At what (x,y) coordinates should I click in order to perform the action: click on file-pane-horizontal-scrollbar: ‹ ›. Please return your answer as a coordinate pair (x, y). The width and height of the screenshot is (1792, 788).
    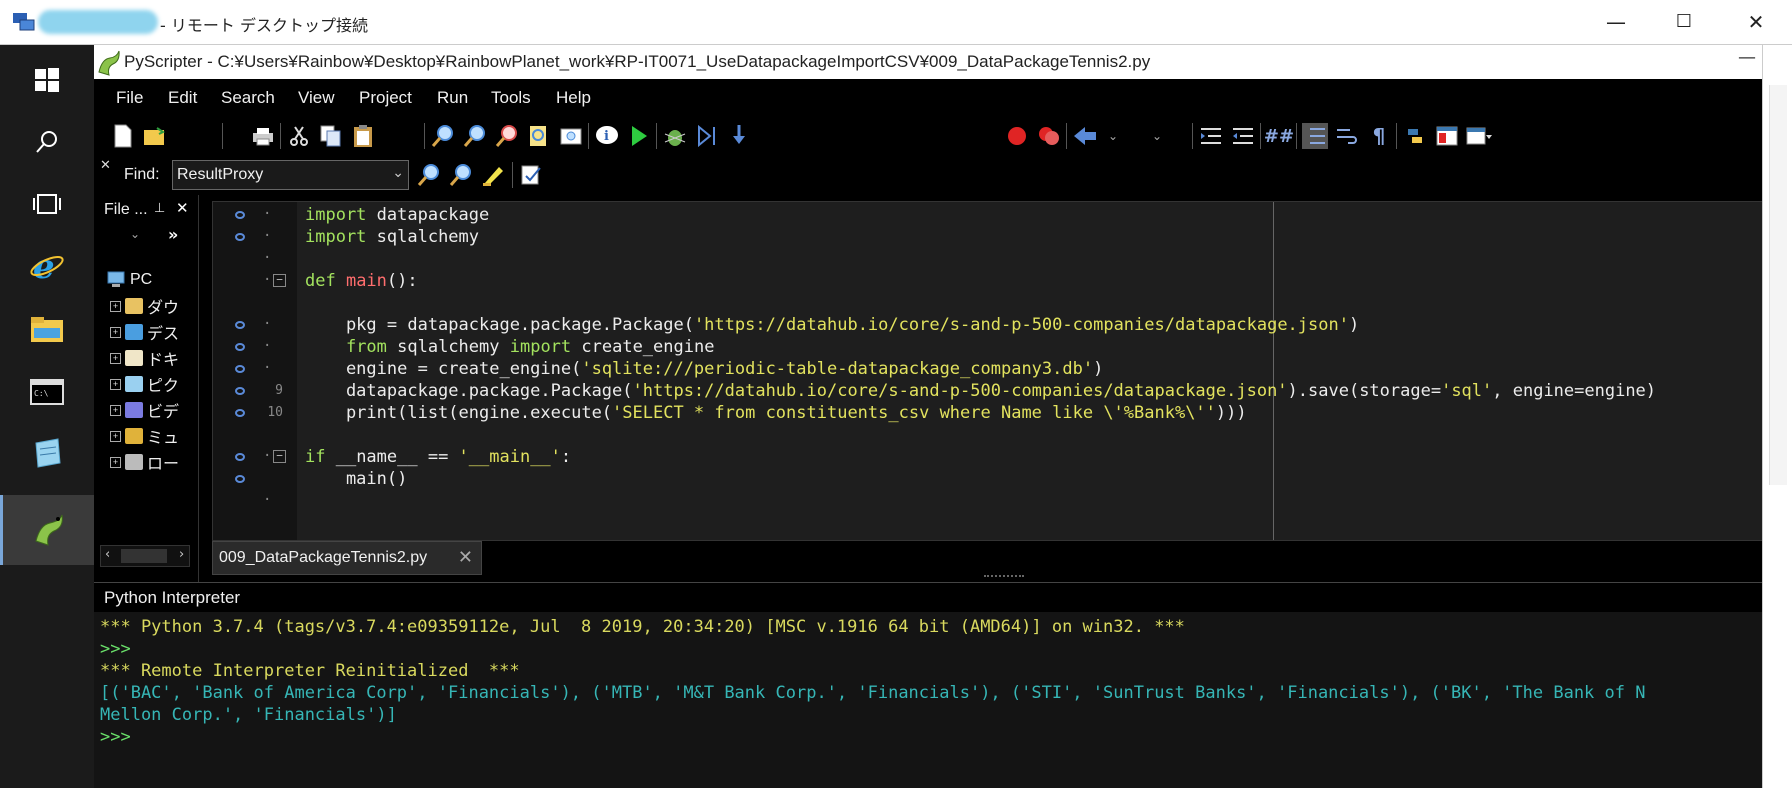
    Looking at the image, I should click on (145, 556).